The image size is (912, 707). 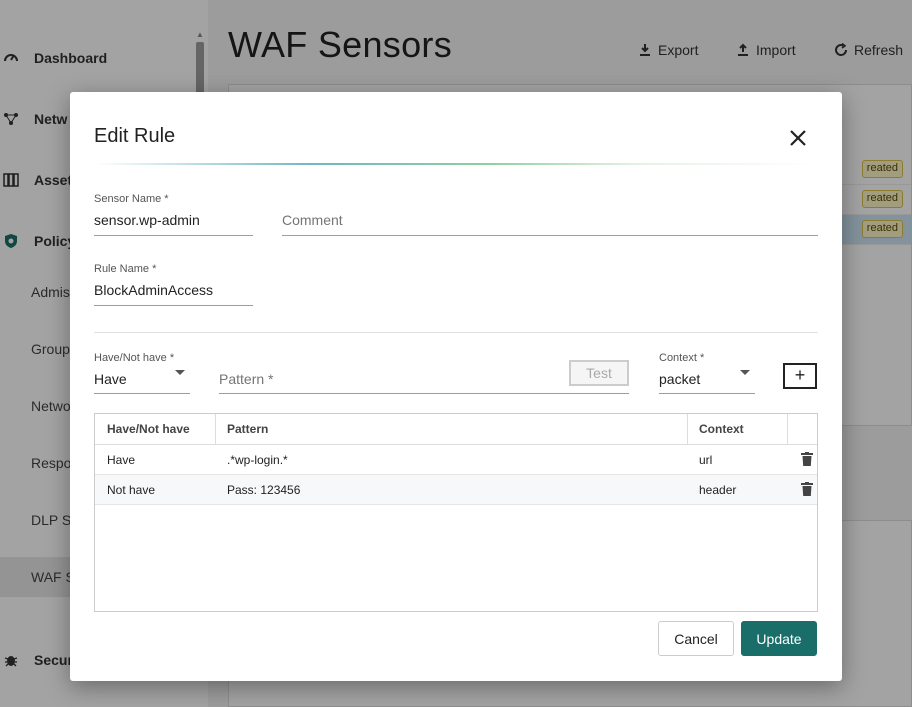 What do you see at coordinates (715, 429) in the screenshot?
I see `column-header-context: Context` at bounding box center [715, 429].